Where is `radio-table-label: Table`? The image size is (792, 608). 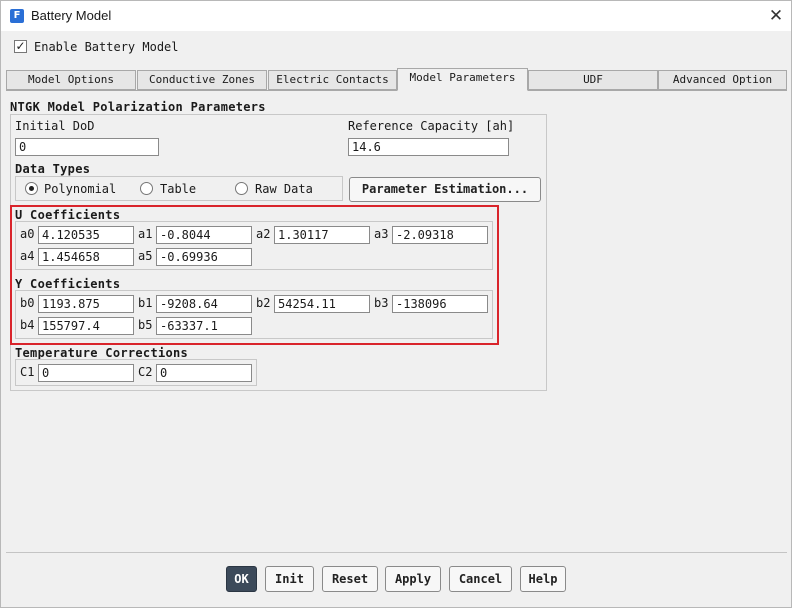 radio-table-label: Table is located at coordinates (178, 189).